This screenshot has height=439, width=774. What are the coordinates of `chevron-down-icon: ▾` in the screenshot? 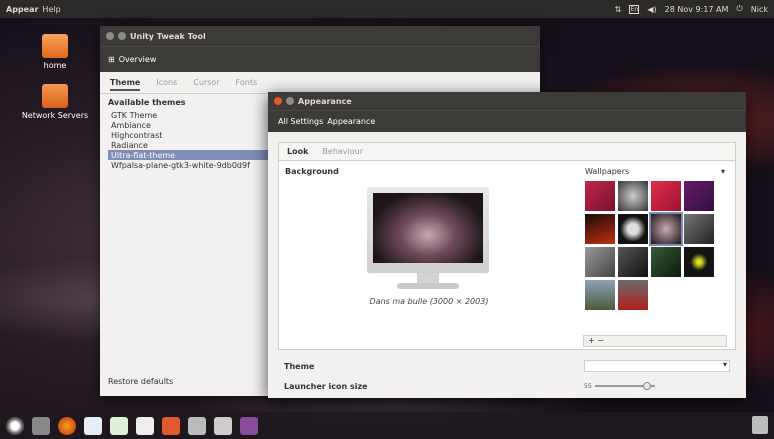 It's located at (722, 171).